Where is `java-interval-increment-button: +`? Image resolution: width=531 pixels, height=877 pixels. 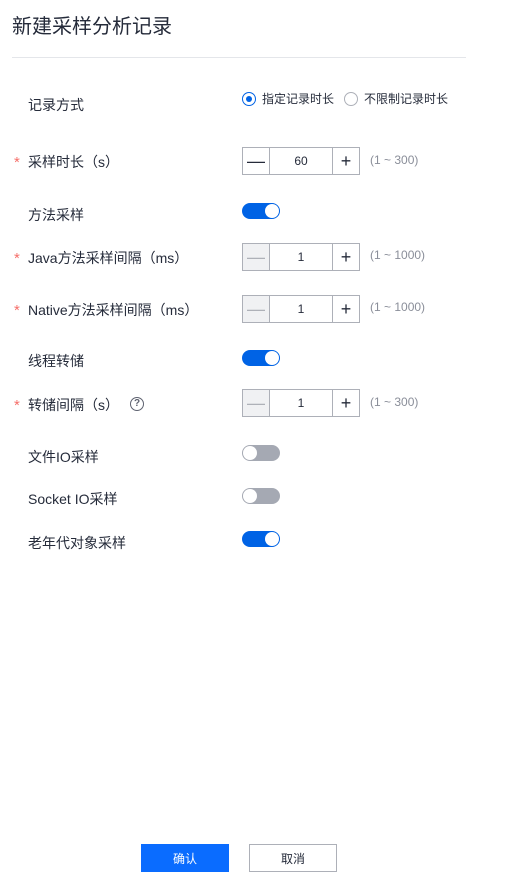
java-interval-increment-button: + is located at coordinates (345, 257).